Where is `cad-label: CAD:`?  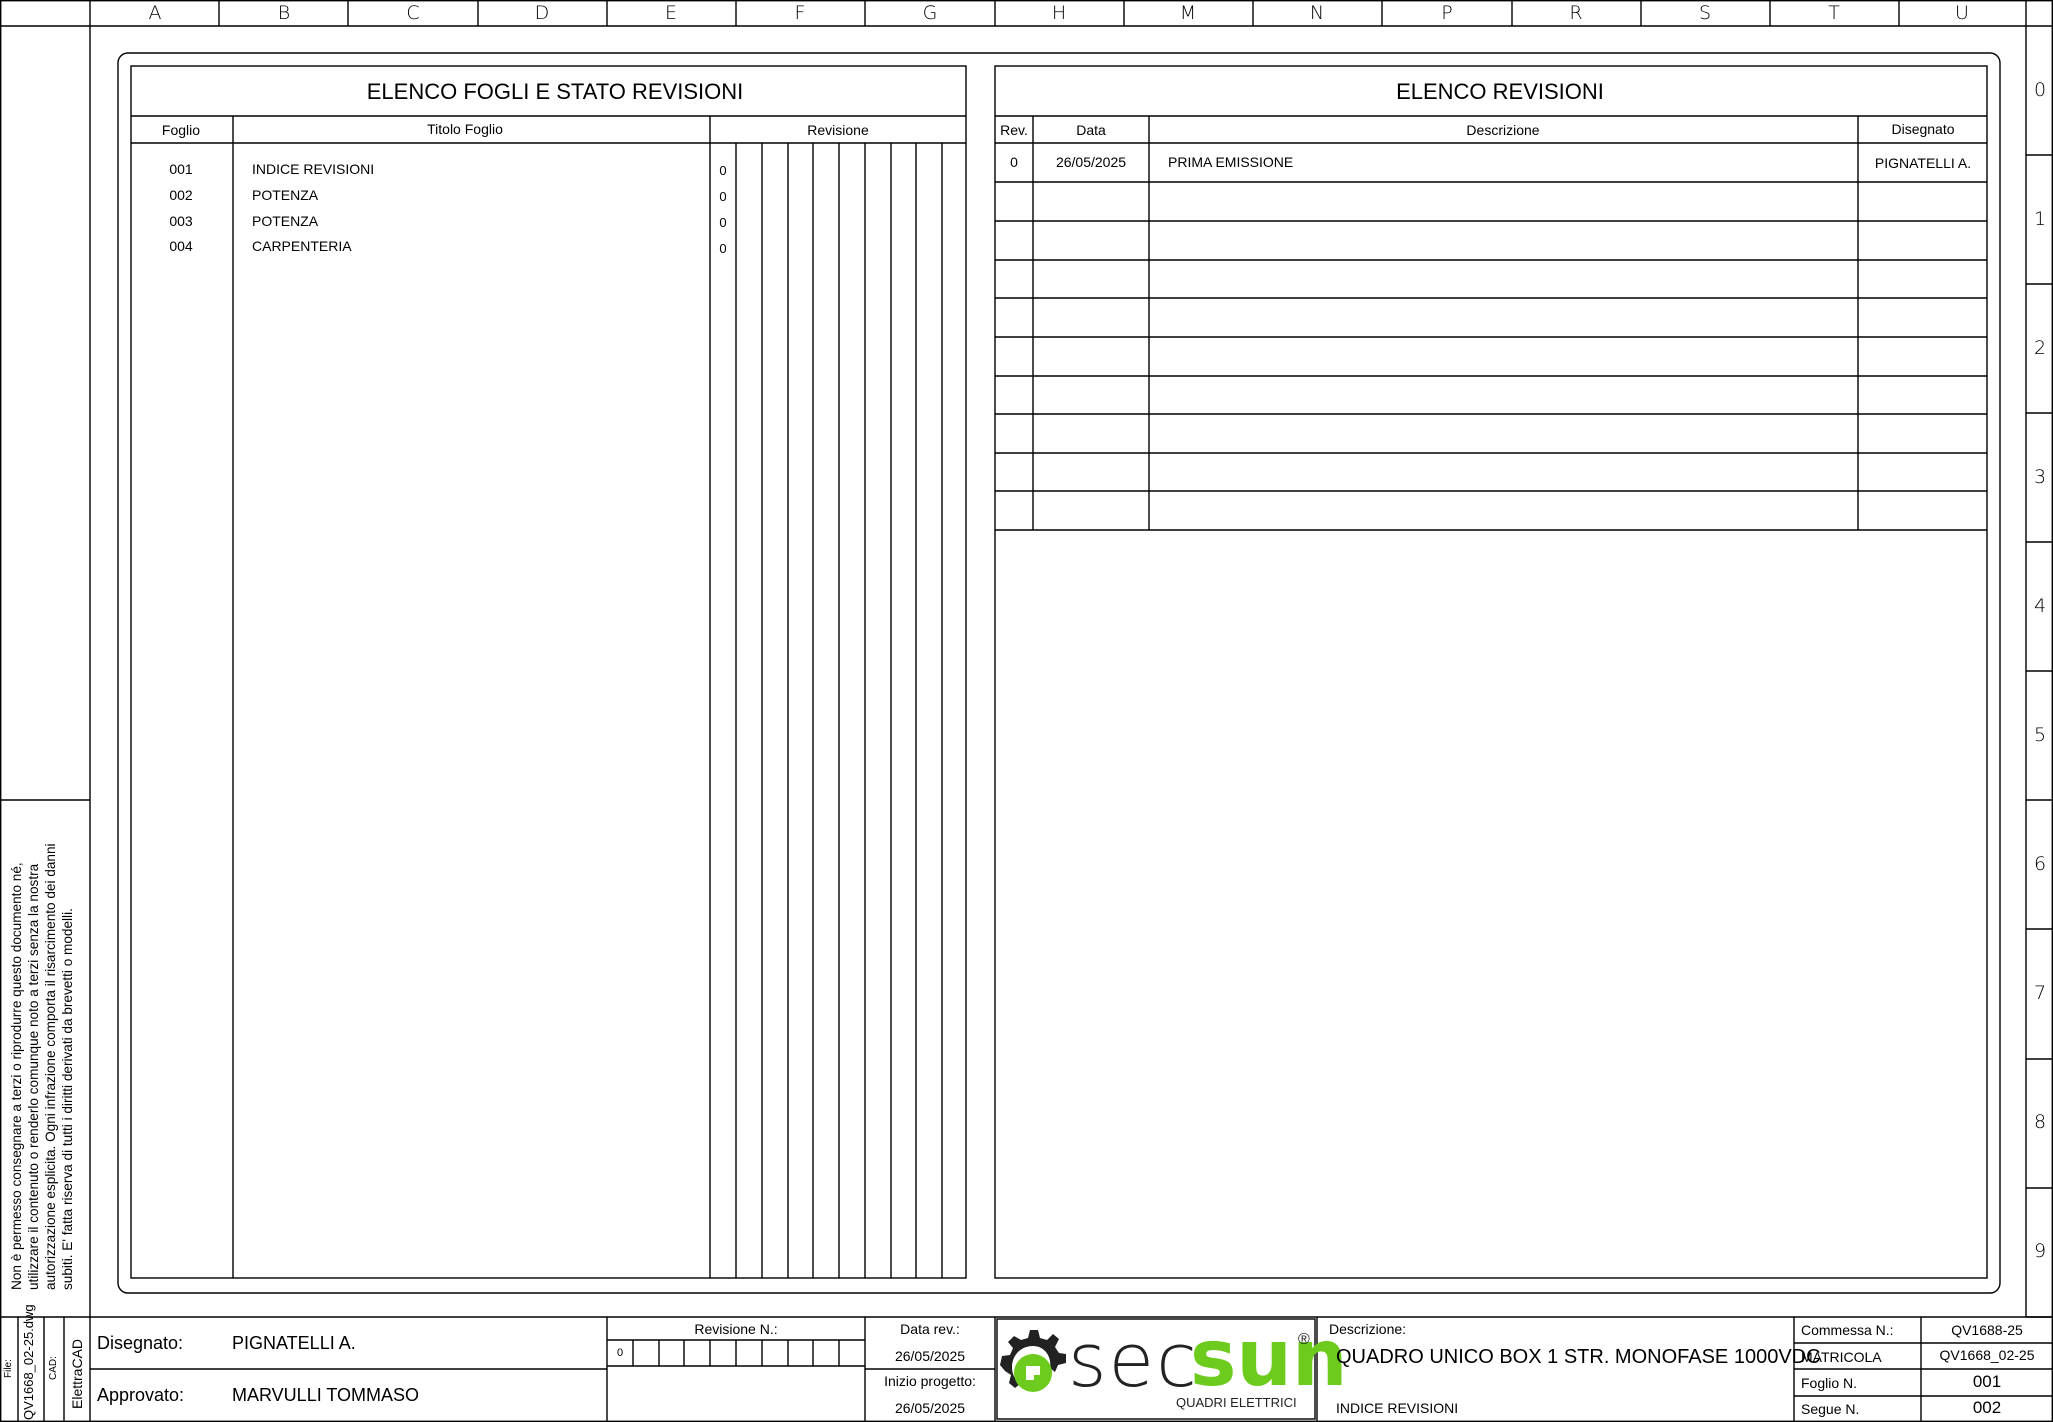 cad-label: CAD: is located at coordinates (53, 1368).